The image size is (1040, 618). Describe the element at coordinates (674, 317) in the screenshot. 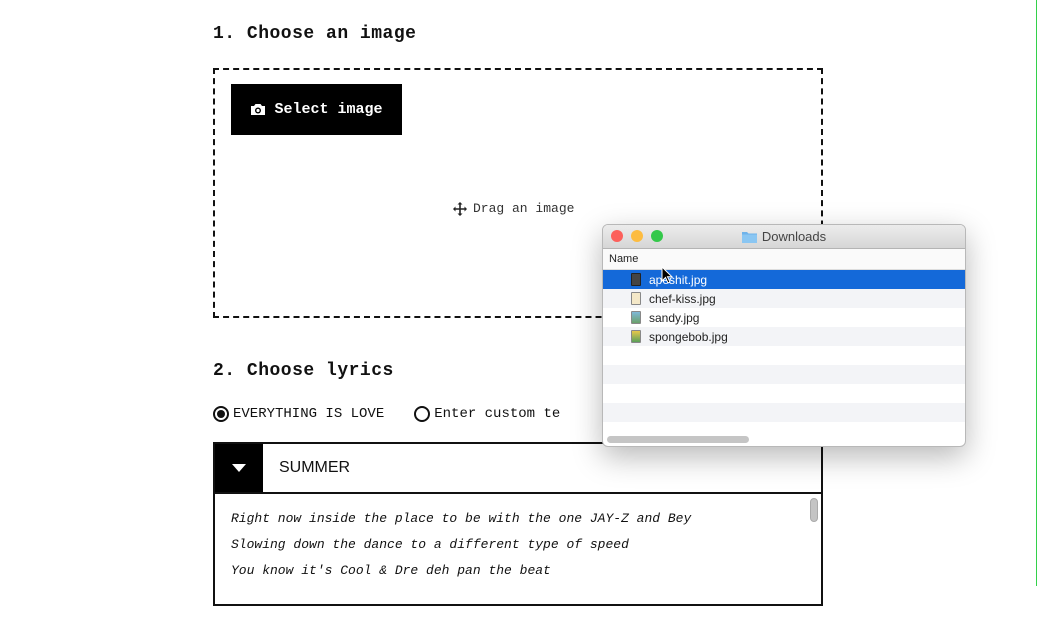

I see `file-name: sandy.jpg` at that location.